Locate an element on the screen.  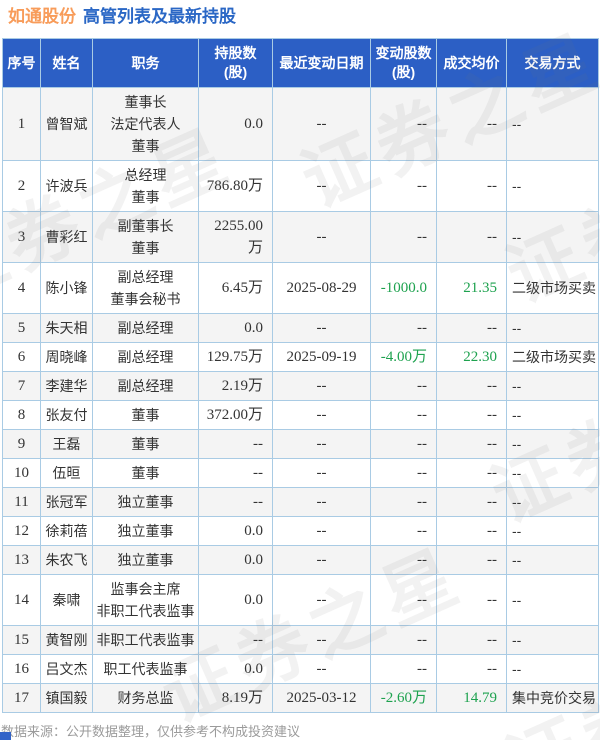
shares-held: 2.19万 is located at coordinates (235, 386).